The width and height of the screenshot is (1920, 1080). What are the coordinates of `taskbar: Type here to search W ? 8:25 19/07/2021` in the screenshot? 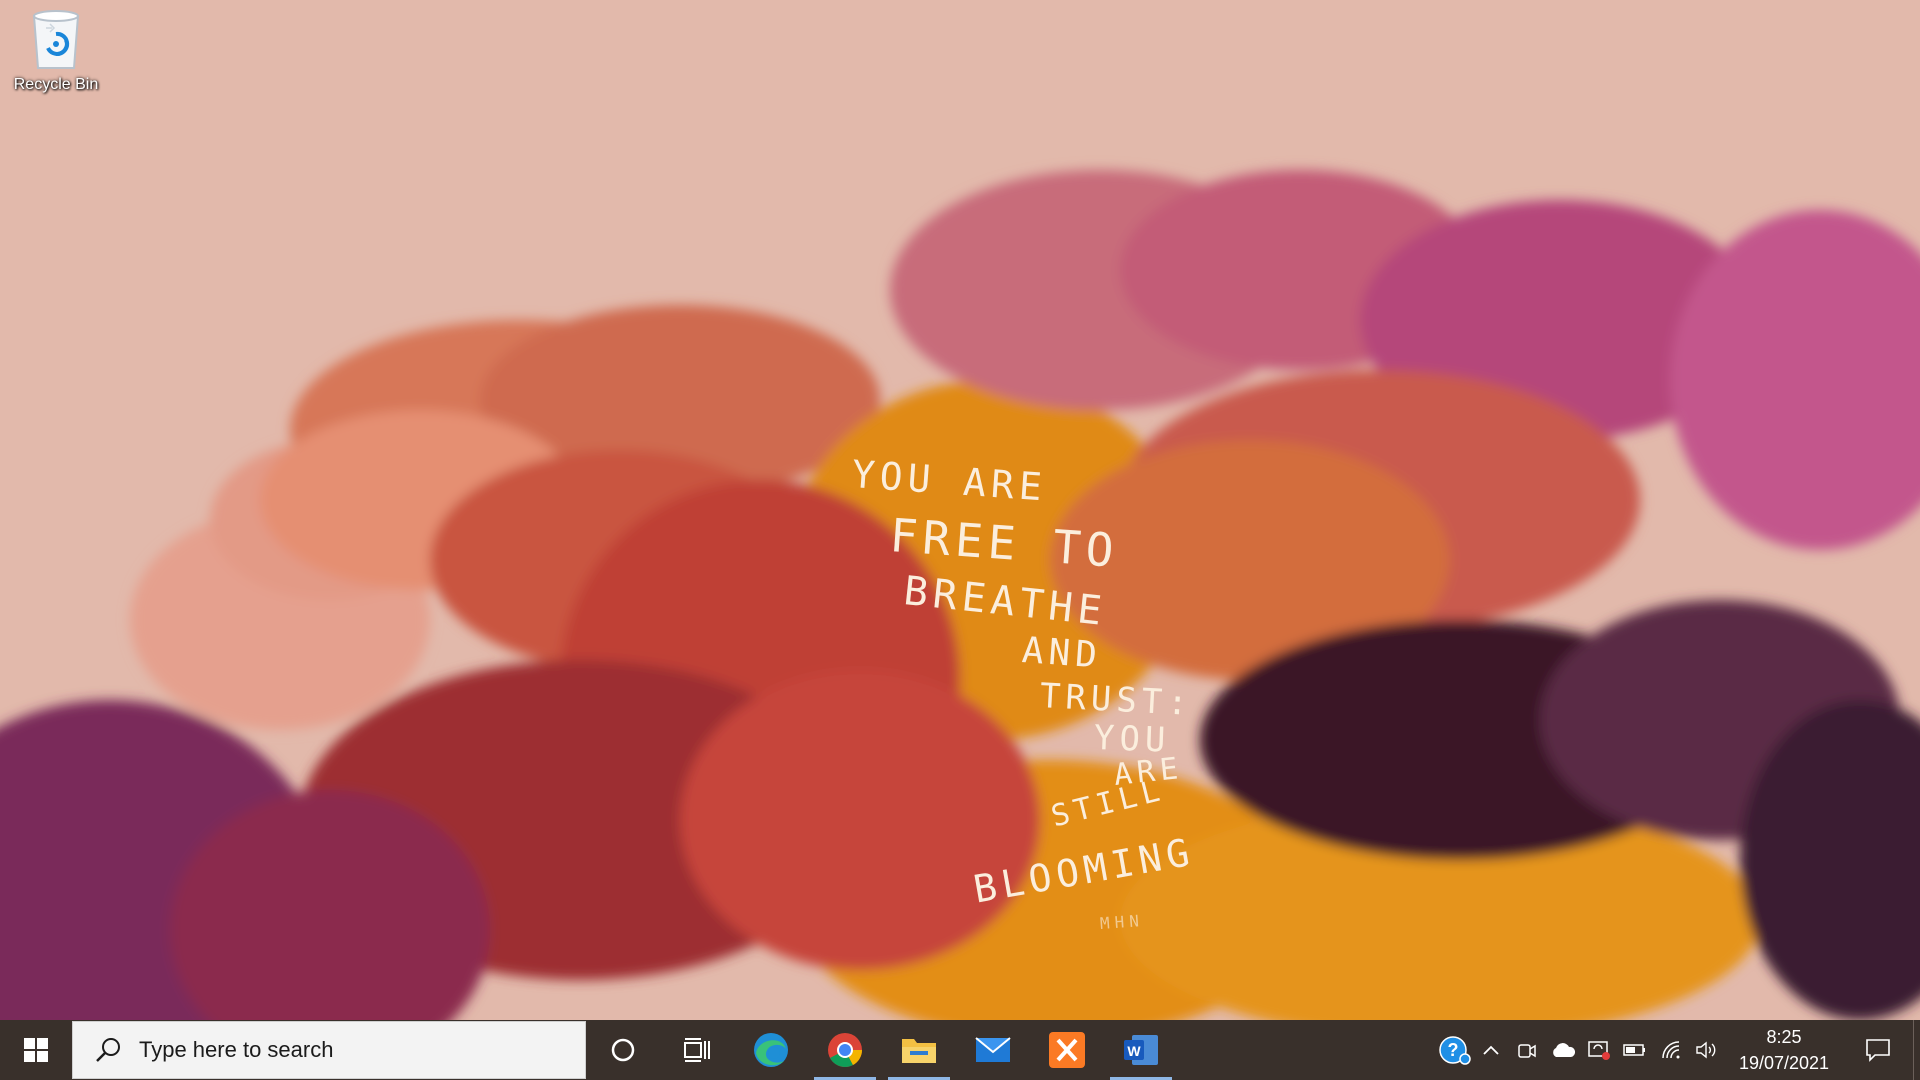 It's located at (960, 1050).